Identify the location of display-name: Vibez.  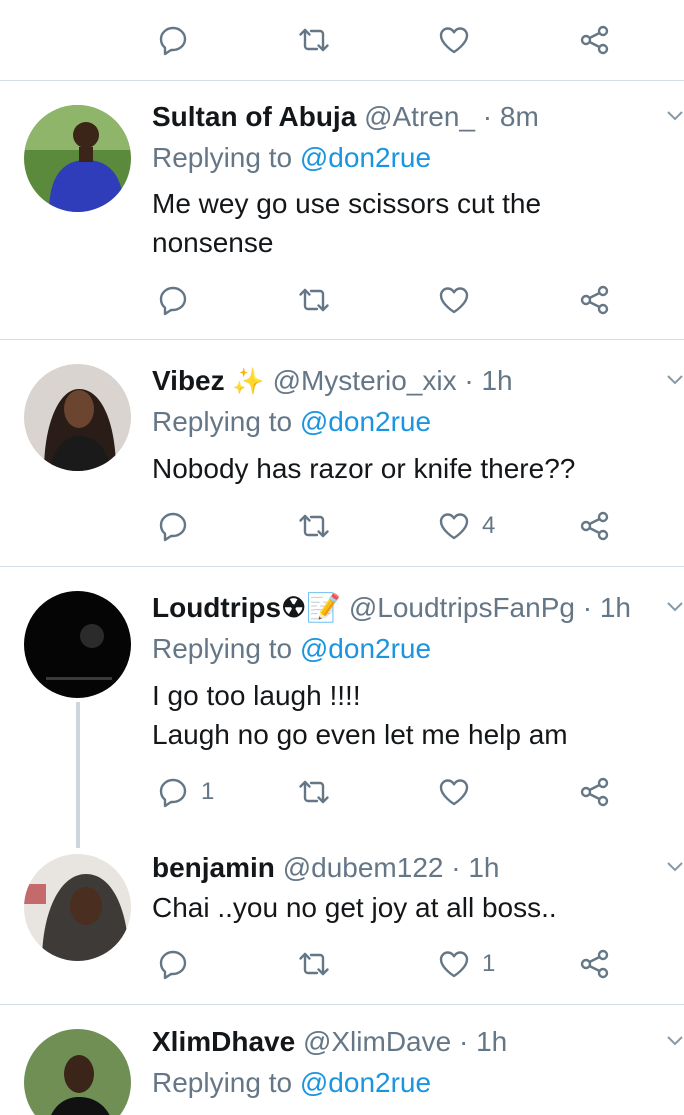
(188, 380).